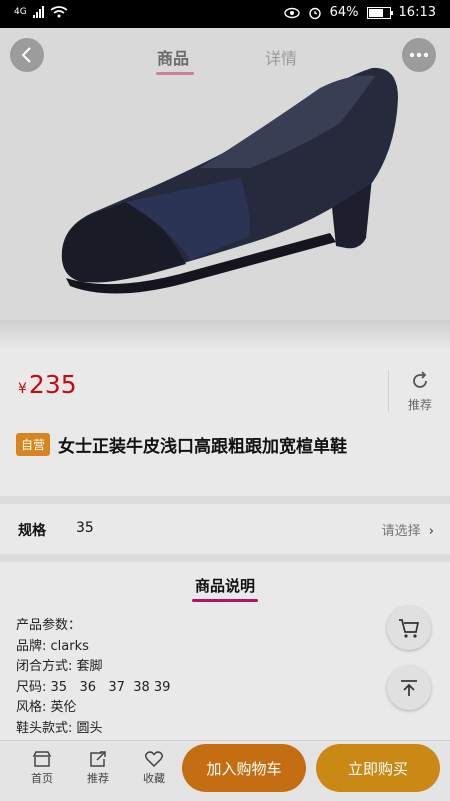 This screenshot has width=450, height=801. Describe the element at coordinates (291, 12) in the screenshot. I see `eye-icon` at that location.